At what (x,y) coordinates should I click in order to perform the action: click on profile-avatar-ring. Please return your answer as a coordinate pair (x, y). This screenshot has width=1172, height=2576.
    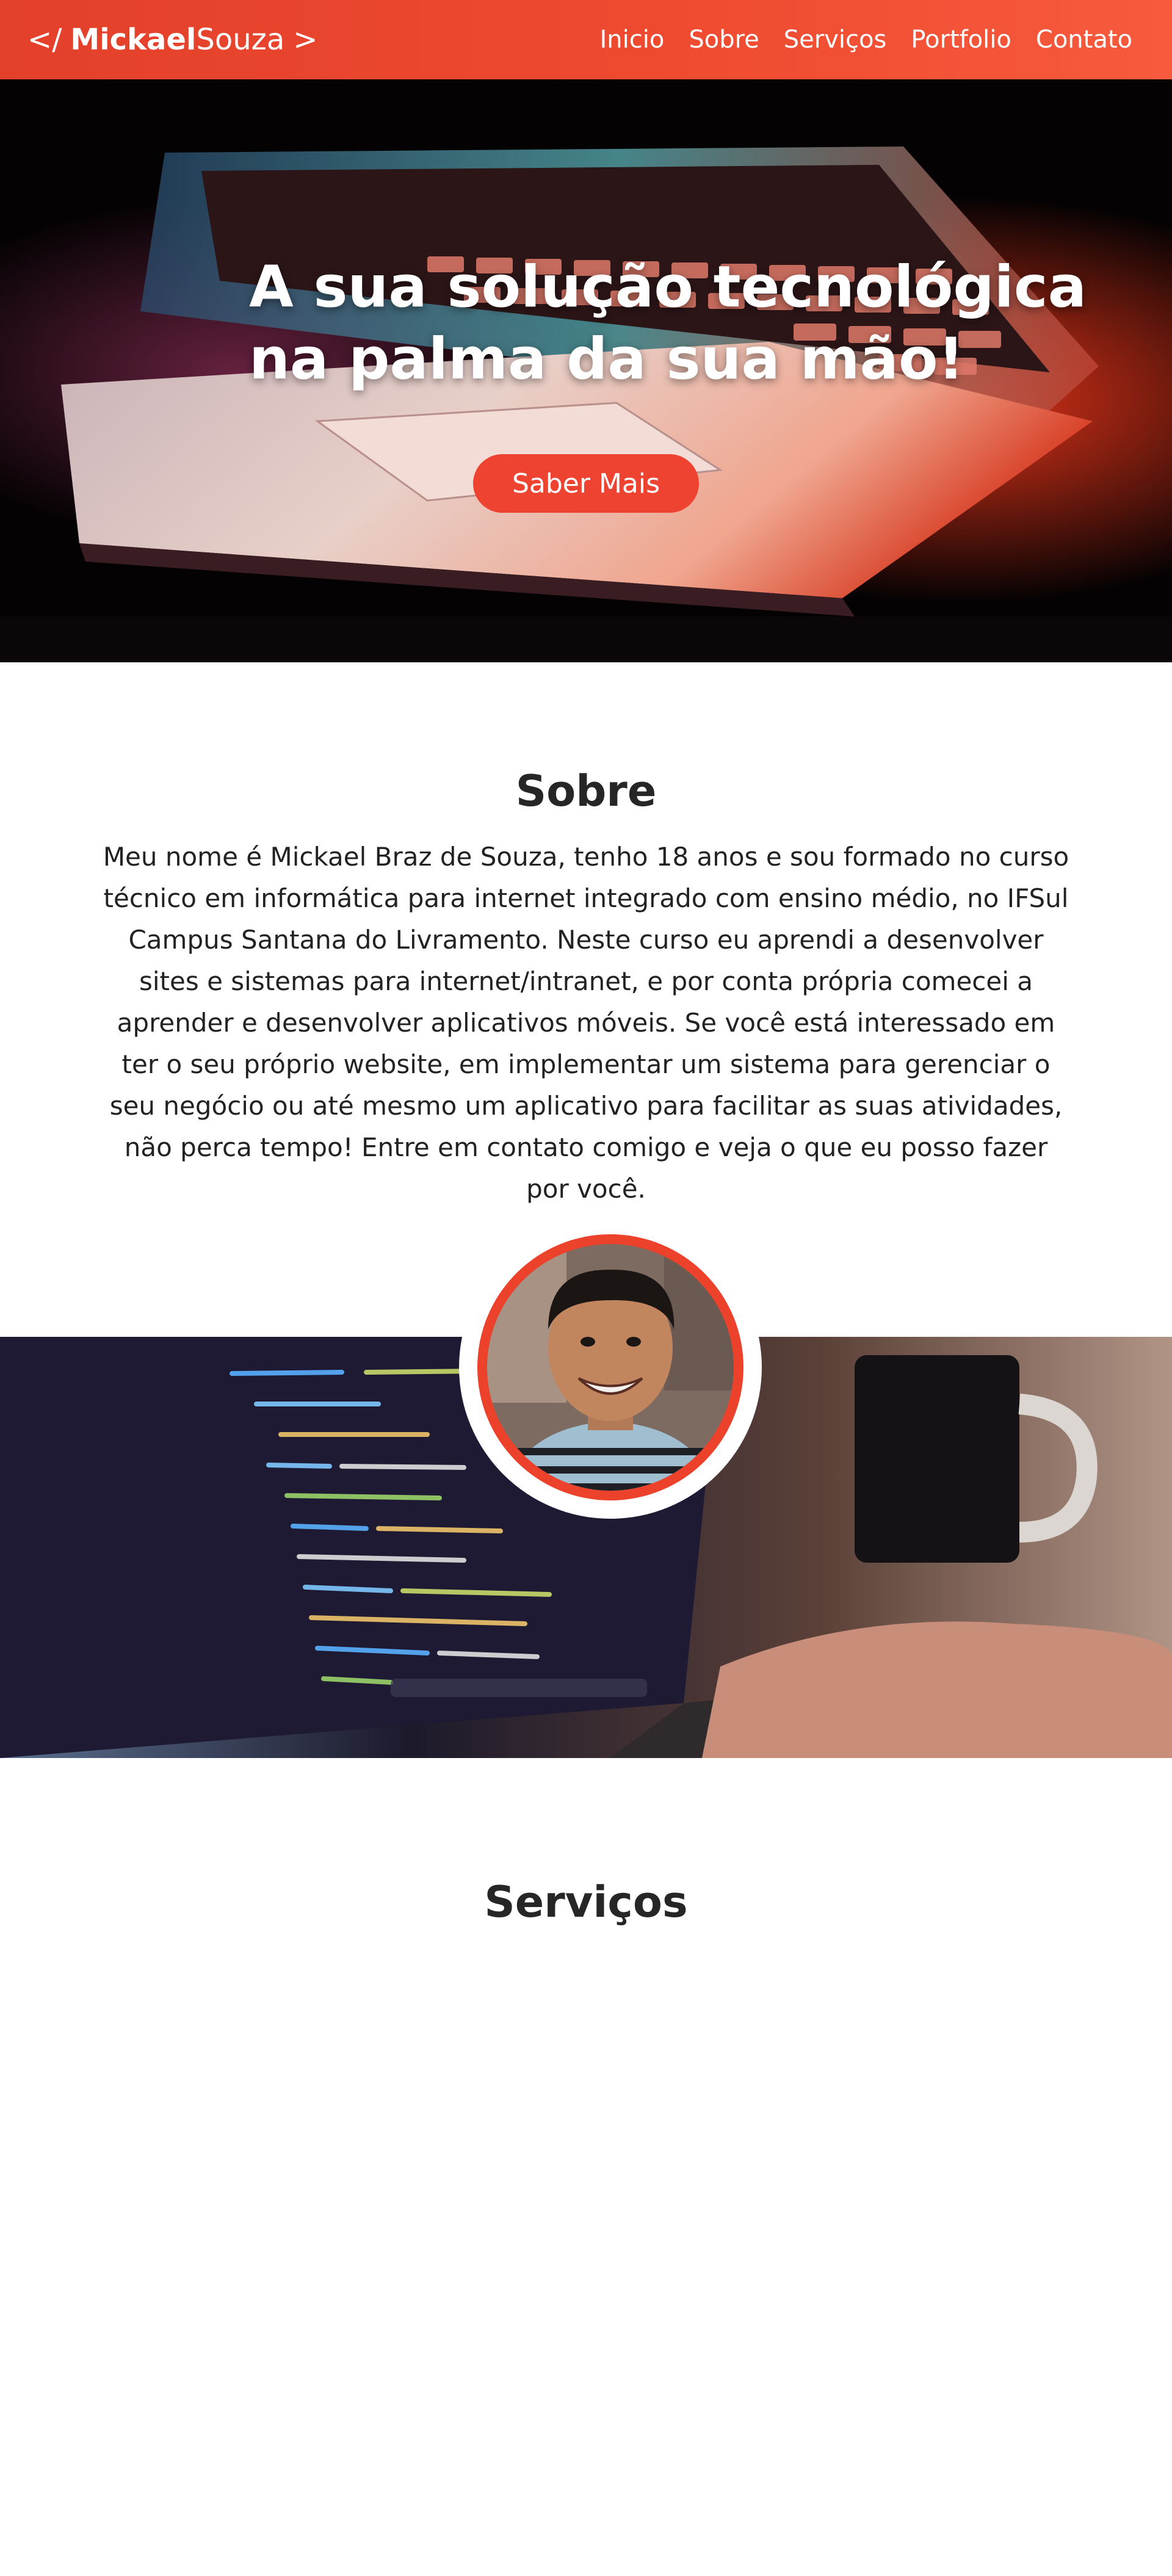
    Looking at the image, I should click on (610, 1367).